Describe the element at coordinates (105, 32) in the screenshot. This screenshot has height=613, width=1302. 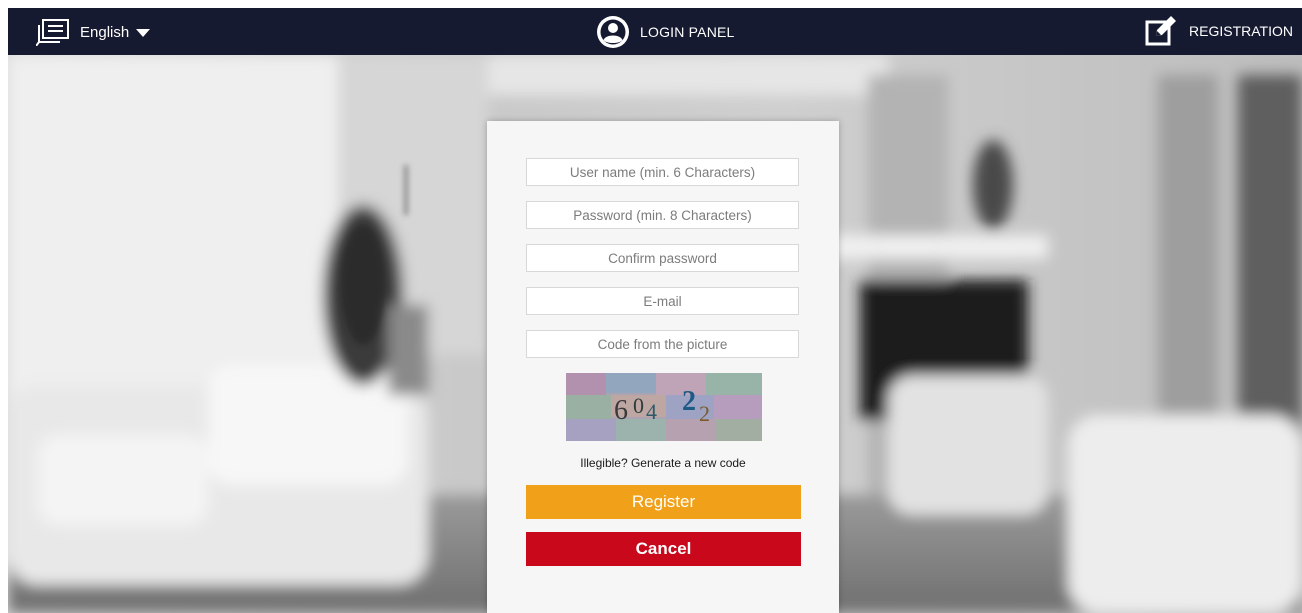
I see `language-label: English` at that location.